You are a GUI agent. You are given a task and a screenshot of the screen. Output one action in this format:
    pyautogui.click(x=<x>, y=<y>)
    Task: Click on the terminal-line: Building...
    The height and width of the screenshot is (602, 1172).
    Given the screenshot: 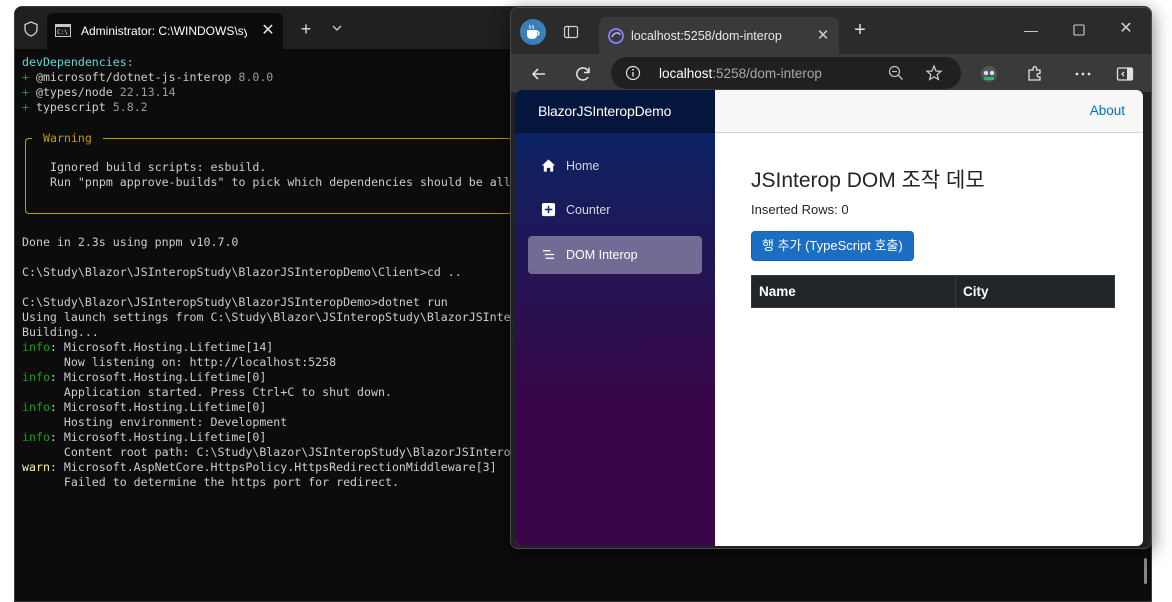 What is the action you would take?
    pyautogui.click(x=60, y=332)
    